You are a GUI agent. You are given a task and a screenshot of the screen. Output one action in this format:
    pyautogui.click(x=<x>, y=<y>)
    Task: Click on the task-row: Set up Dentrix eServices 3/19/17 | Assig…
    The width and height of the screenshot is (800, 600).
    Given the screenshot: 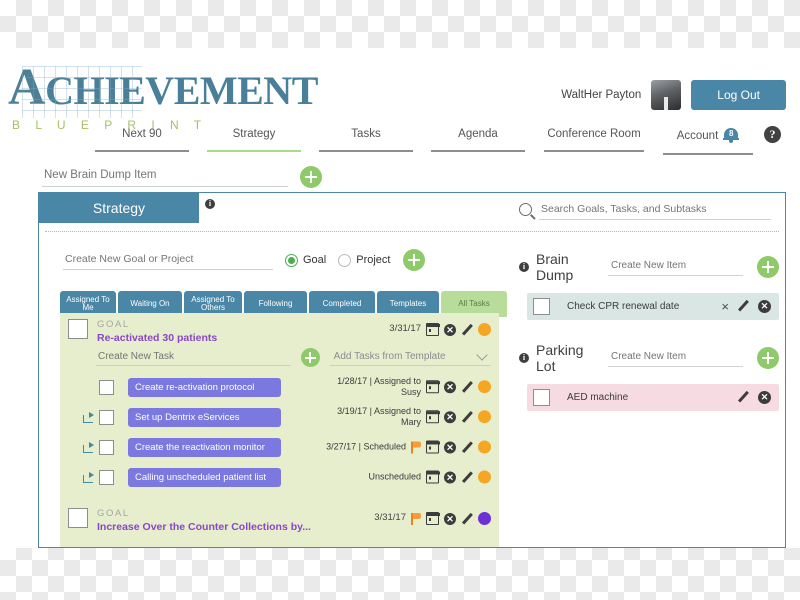 What is the action you would take?
    pyautogui.click(x=279, y=417)
    